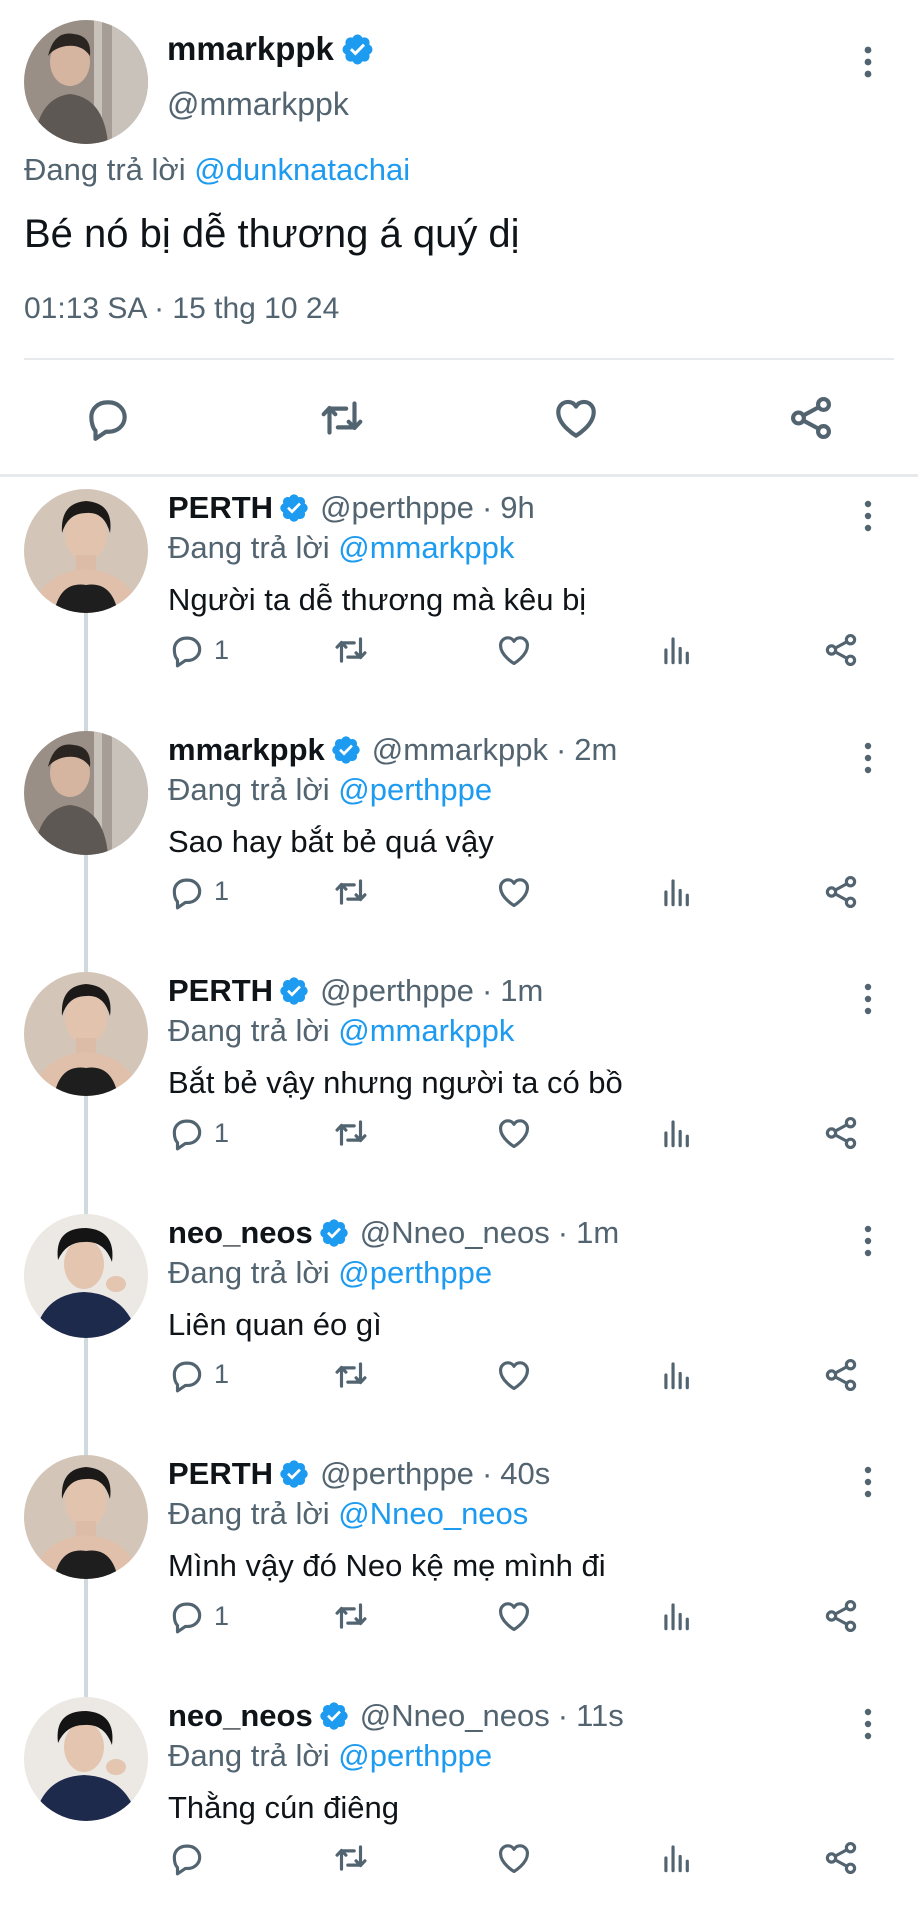  Describe the element at coordinates (330, 1756) in the screenshot. I see `replying-to: Đang trả lời @perthppe` at that location.